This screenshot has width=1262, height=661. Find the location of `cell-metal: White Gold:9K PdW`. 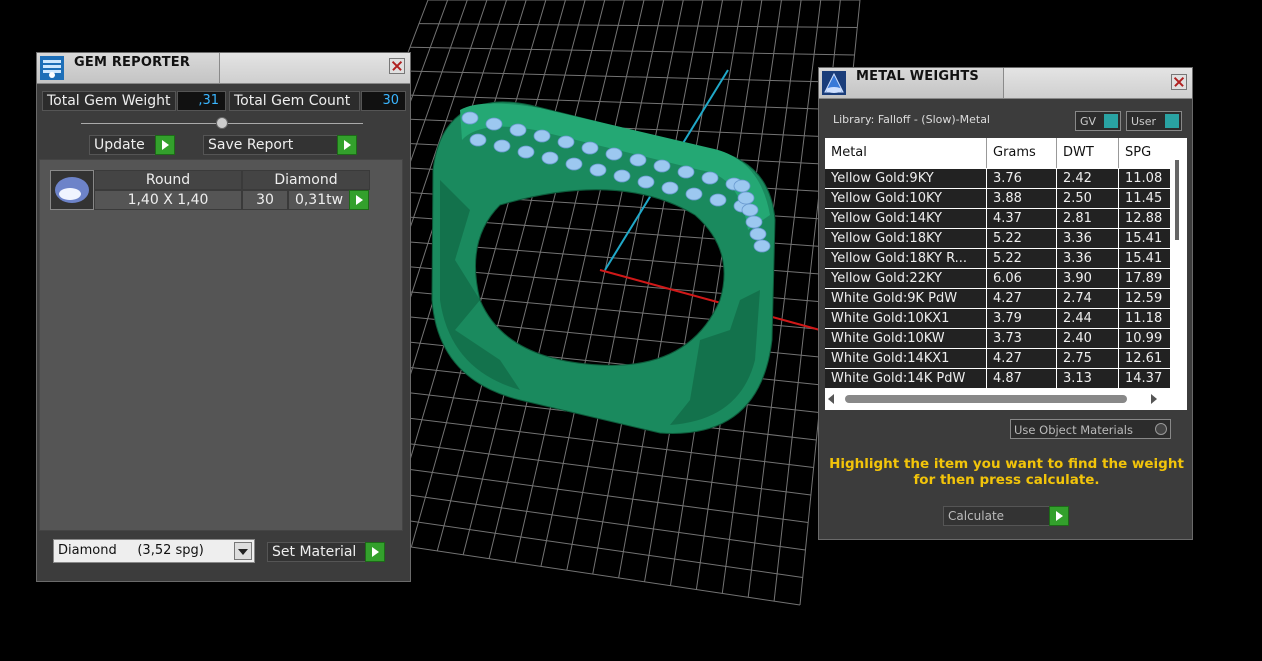

cell-metal: White Gold:9K PdW is located at coordinates (906, 298).